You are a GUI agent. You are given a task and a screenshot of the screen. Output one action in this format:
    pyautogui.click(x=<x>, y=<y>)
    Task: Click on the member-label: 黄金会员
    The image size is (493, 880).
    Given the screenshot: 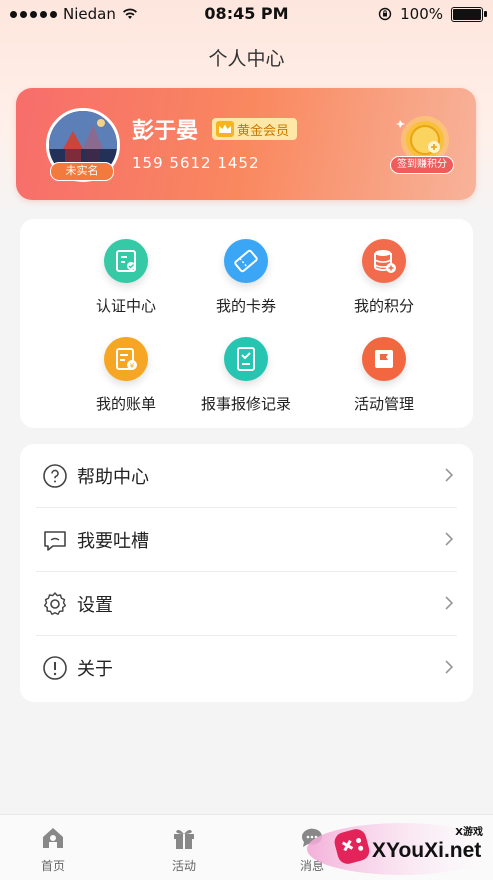 What is the action you would take?
    pyautogui.click(x=263, y=131)
    